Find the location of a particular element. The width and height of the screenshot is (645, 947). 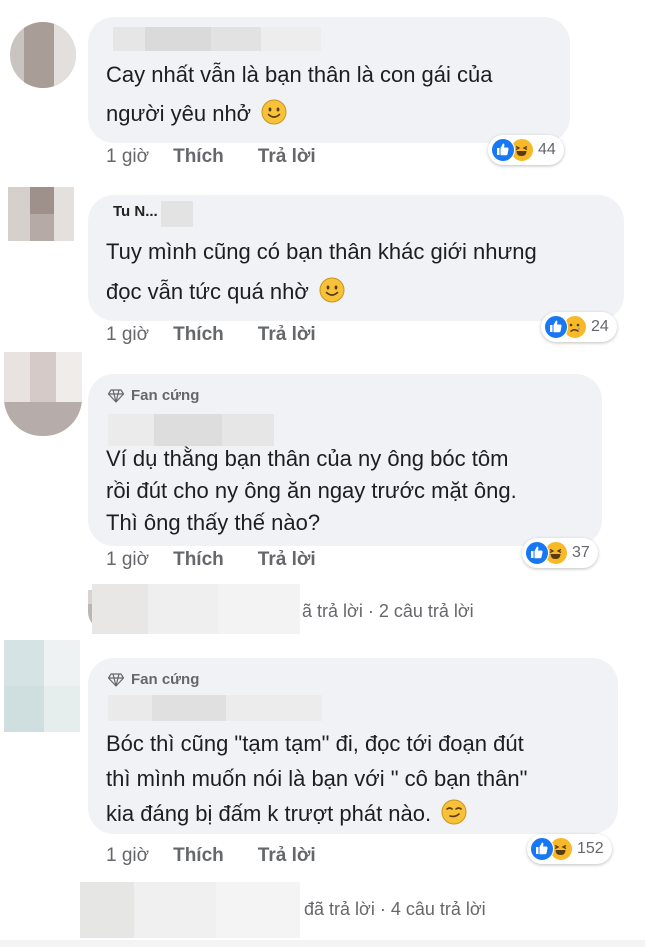

replies-summary: ã trả lời · 2 câu trả lời is located at coordinates (388, 611).